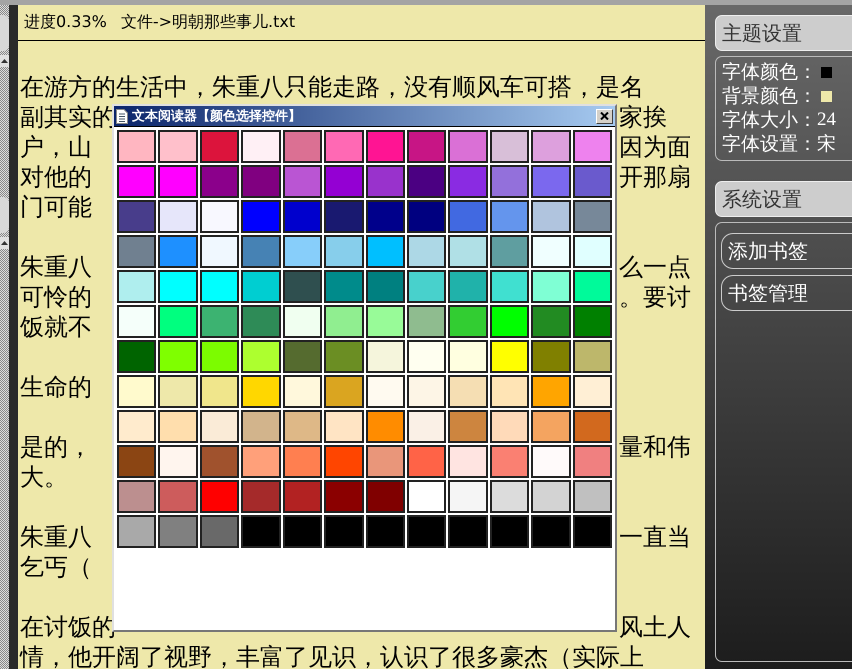 The height and width of the screenshot is (669, 852). Describe the element at coordinates (786, 293) in the screenshot. I see `bookmark-button: 书签管理` at that location.